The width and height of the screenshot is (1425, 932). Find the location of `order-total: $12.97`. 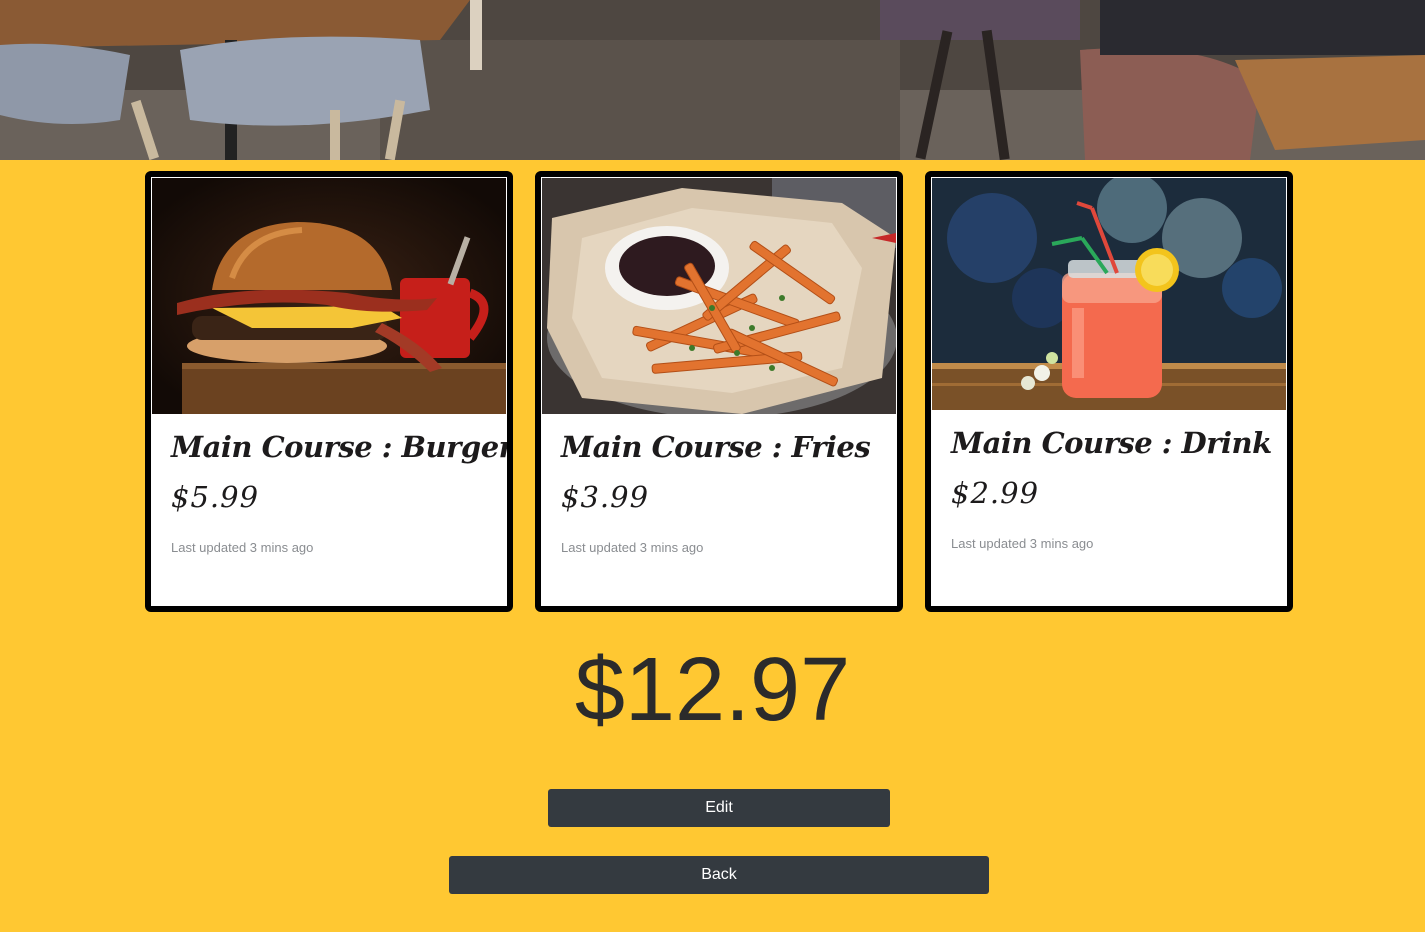

order-total: $12.97 is located at coordinates (712, 690).